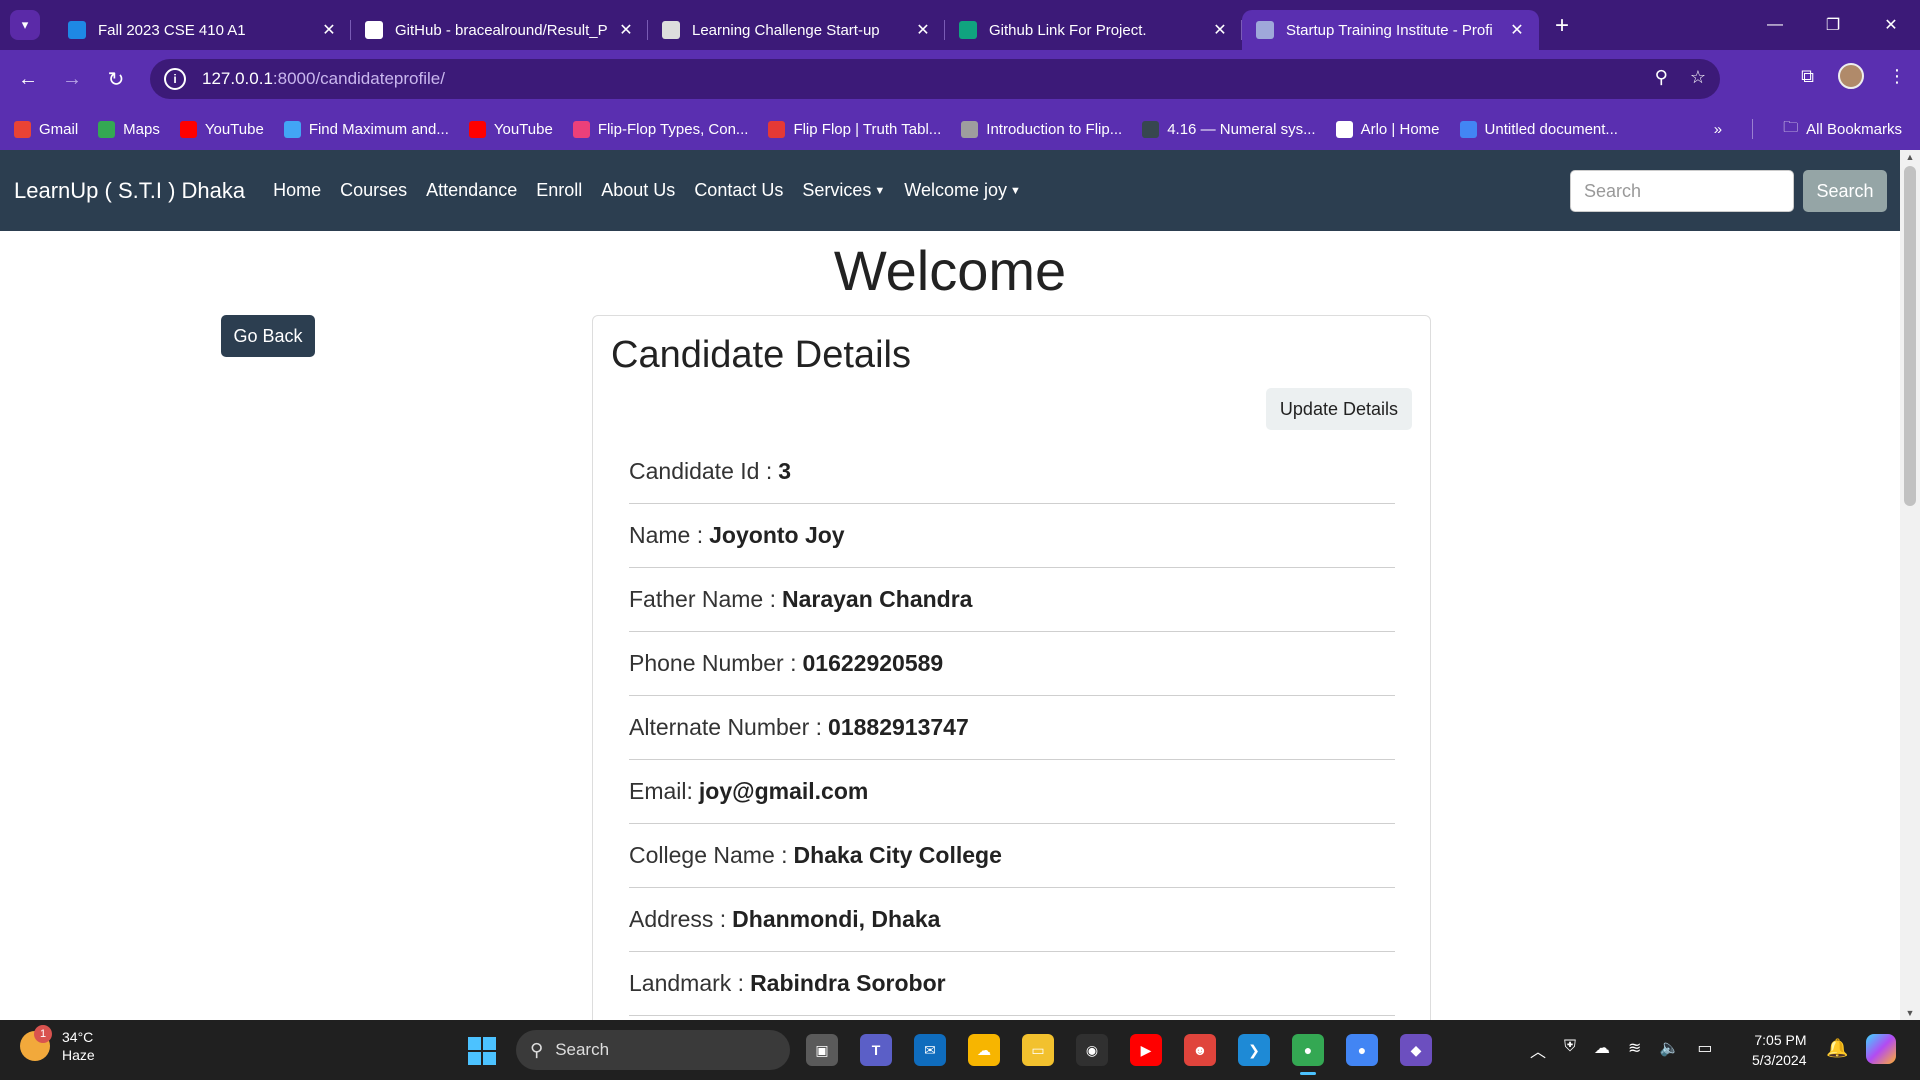  I want to click on detail-label: Email:, so click(661, 791).